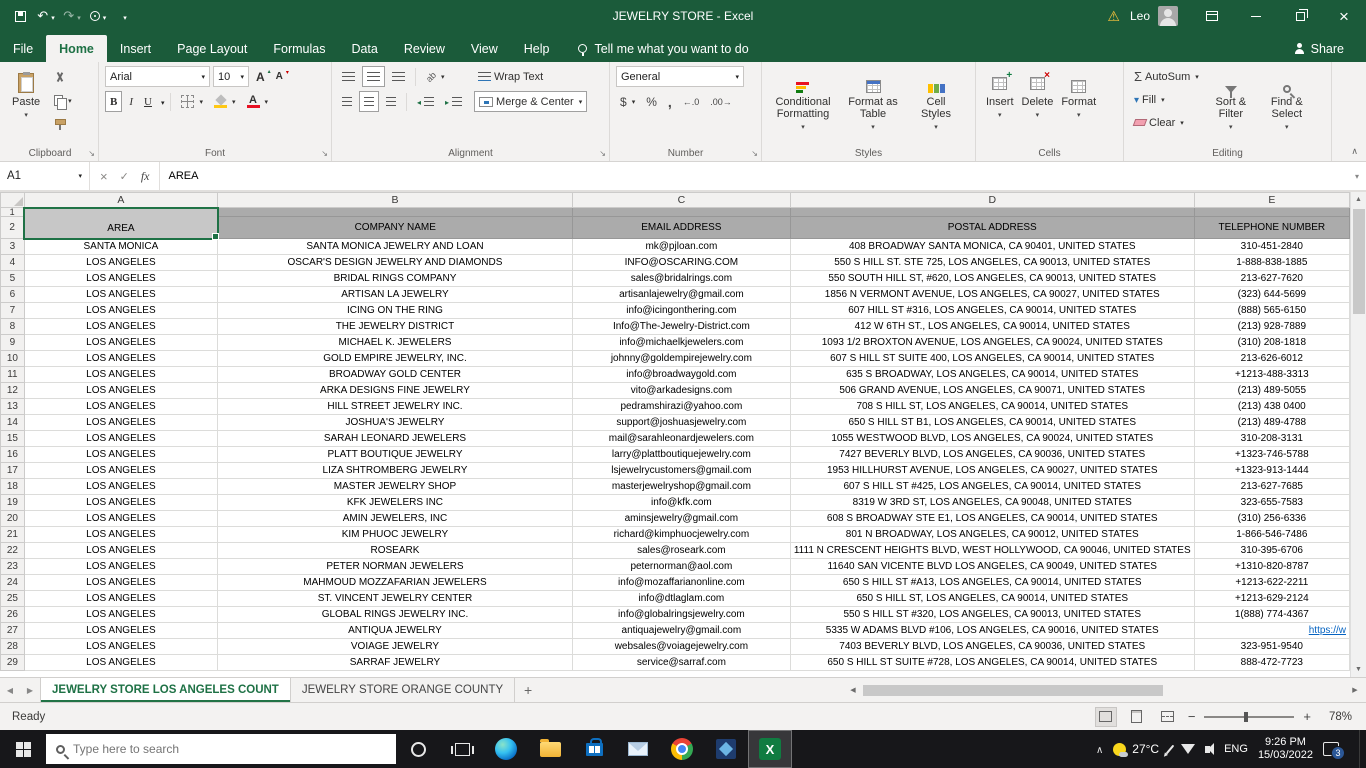 The image size is (1366, 768). Describe the element at coordinates (425, 101) in the screenshot. I see `decrease-indent-button` at that location.